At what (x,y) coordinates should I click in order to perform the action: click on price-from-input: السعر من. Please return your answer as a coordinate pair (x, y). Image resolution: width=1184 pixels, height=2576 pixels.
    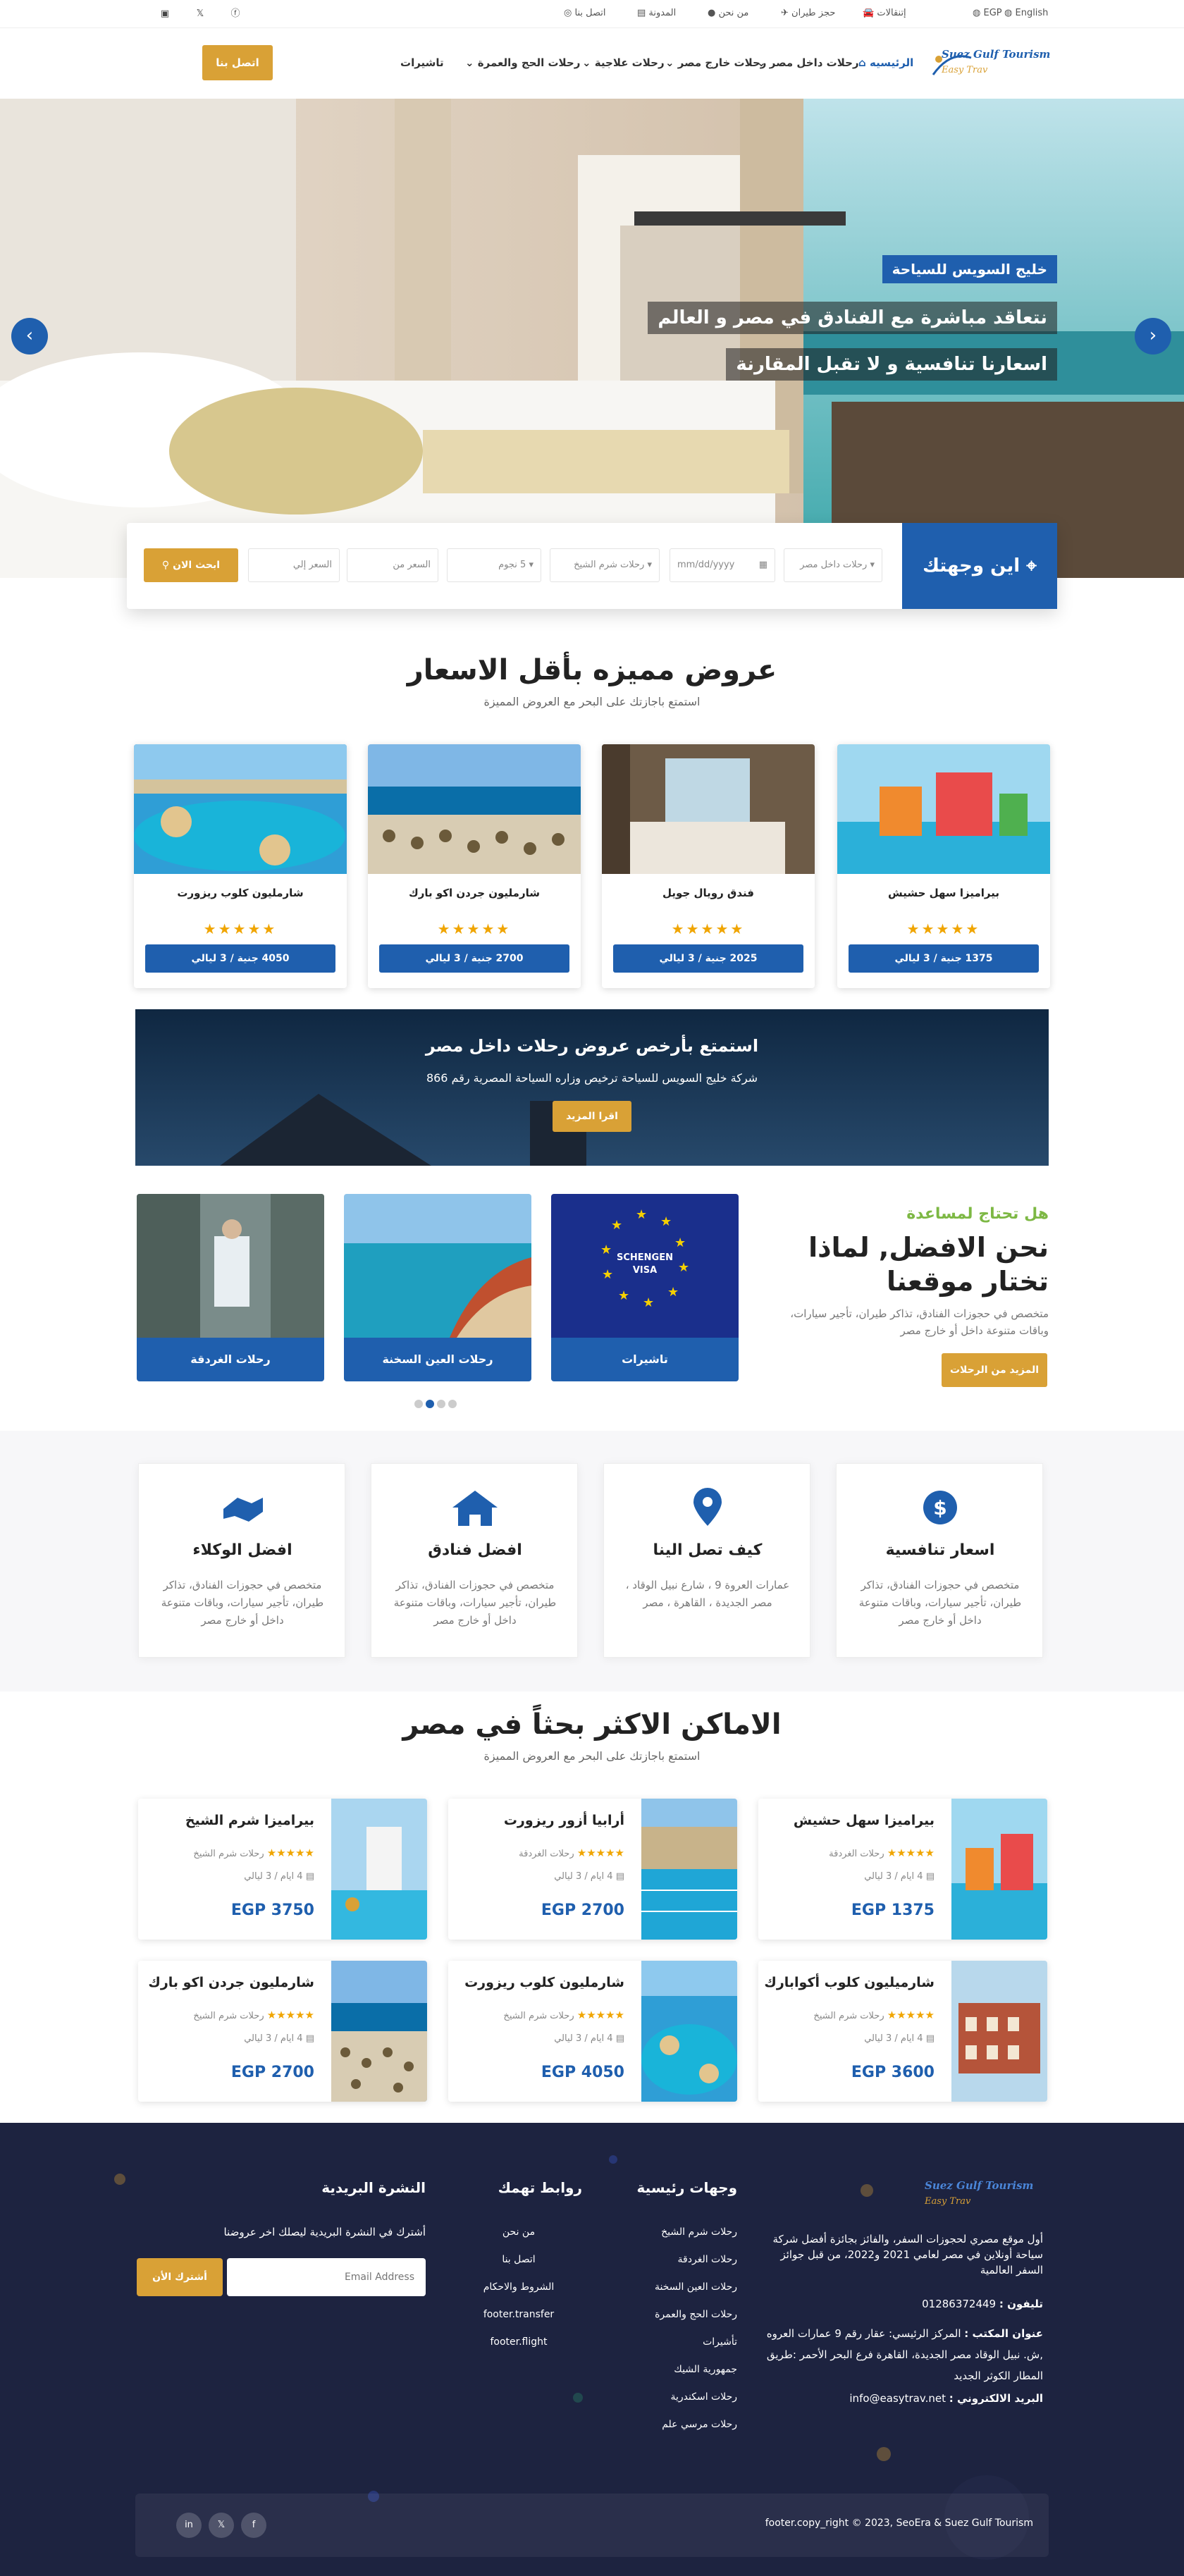
    Looking at the image, I should click on (392, 565).